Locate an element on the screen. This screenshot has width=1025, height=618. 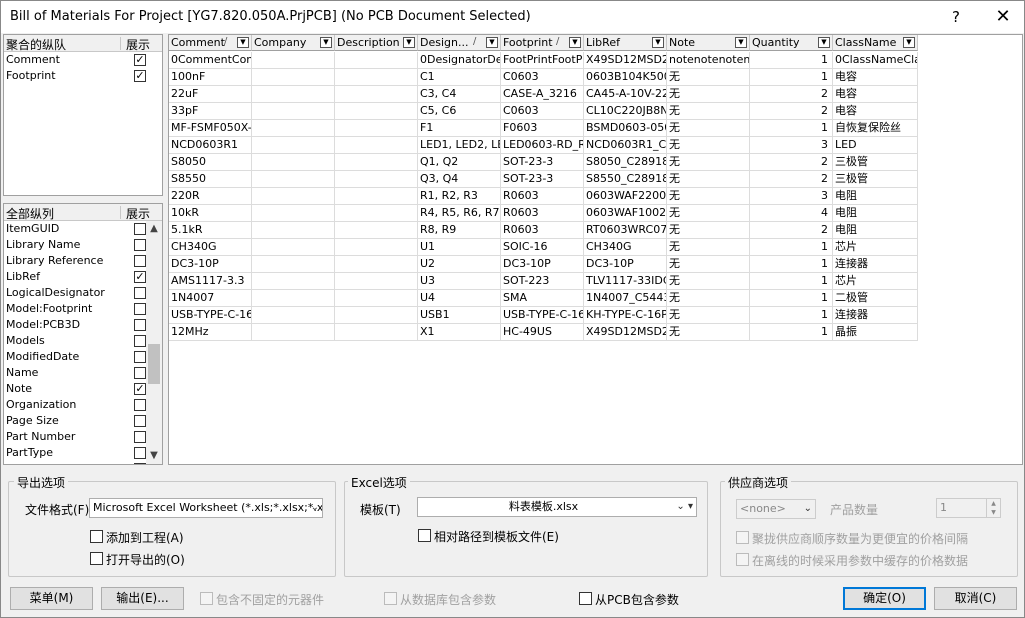
column-option-row: LogicalDesignator is located at coordinates (83, 293).